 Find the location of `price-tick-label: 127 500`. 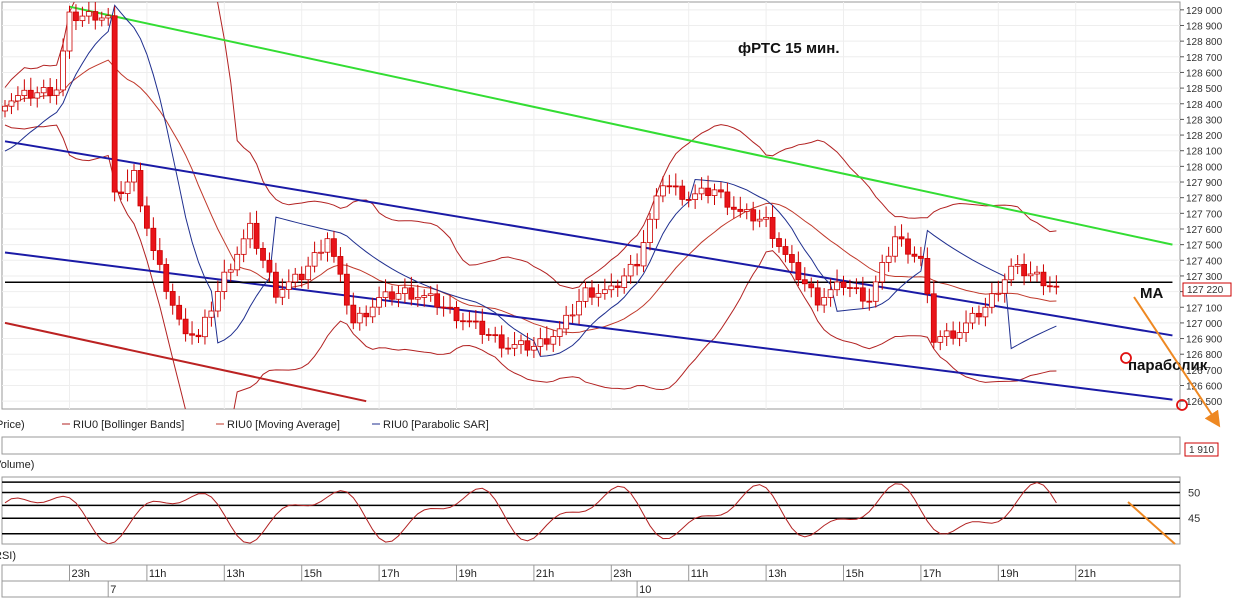

price-tick-label: 127 500 is located at coordinates (1204, 246).